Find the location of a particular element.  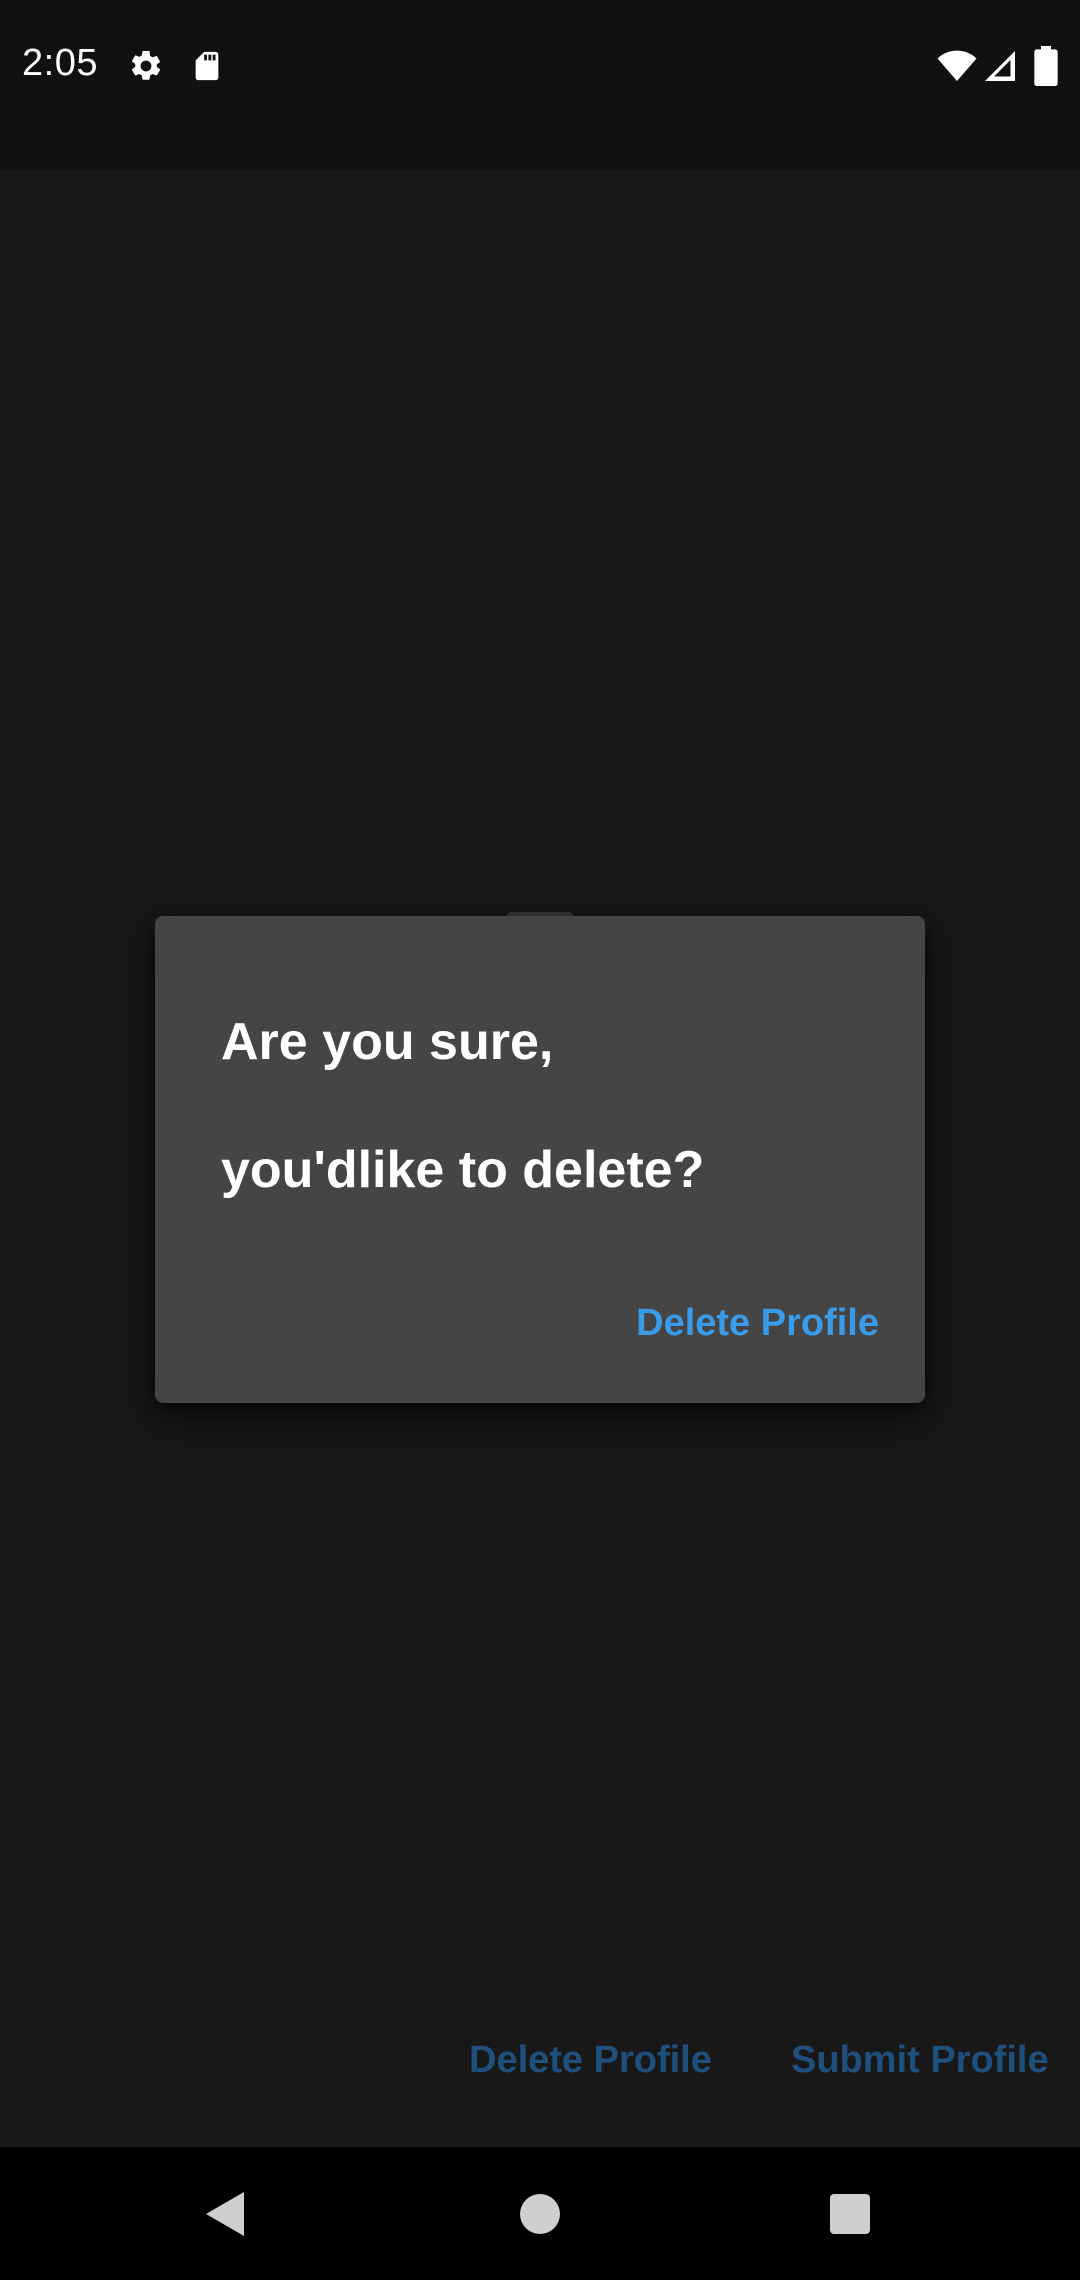

dialog-title-line-2: you'dlike to delete? is located at coordinates (463, 1170).